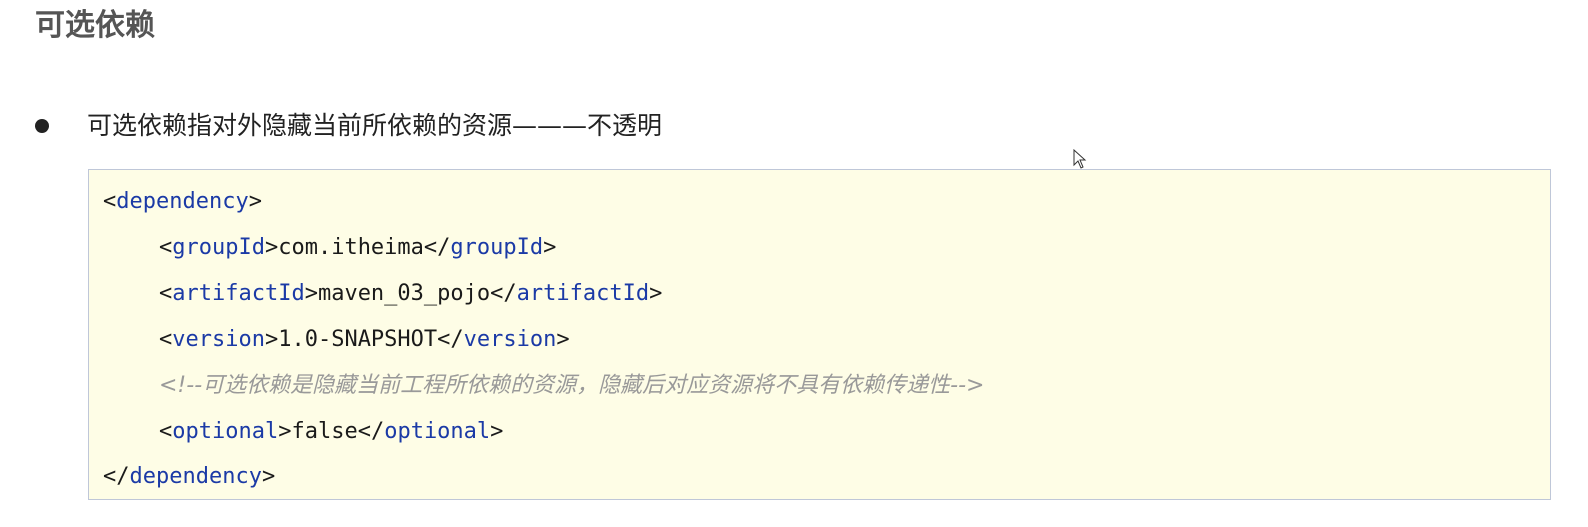  What do you see at coordinates (351, 247) in the screenshot?
I see `groupid-value: com.itheima` at bounding box center [351, 247].